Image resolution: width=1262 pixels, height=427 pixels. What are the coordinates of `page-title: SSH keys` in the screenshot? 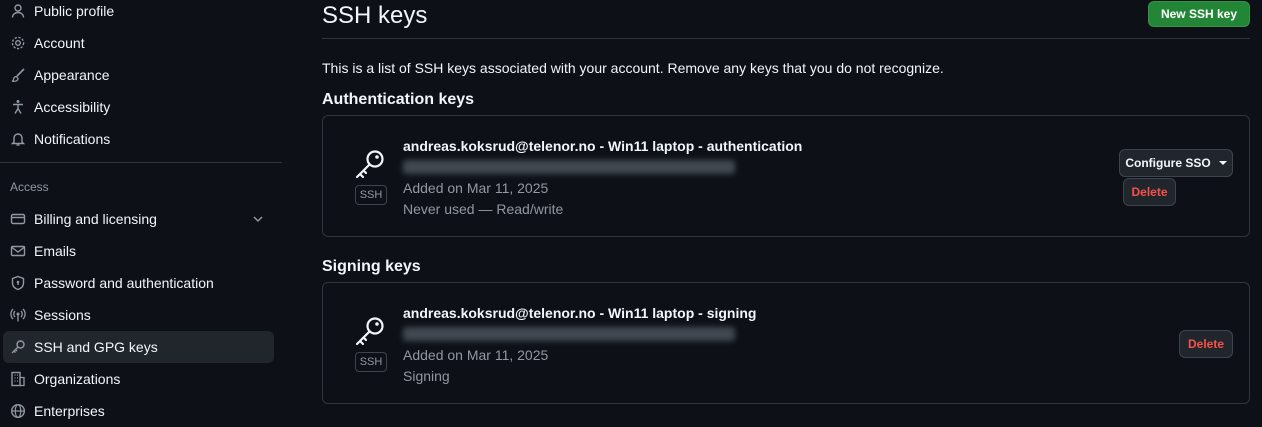 It's located at (375, 15).